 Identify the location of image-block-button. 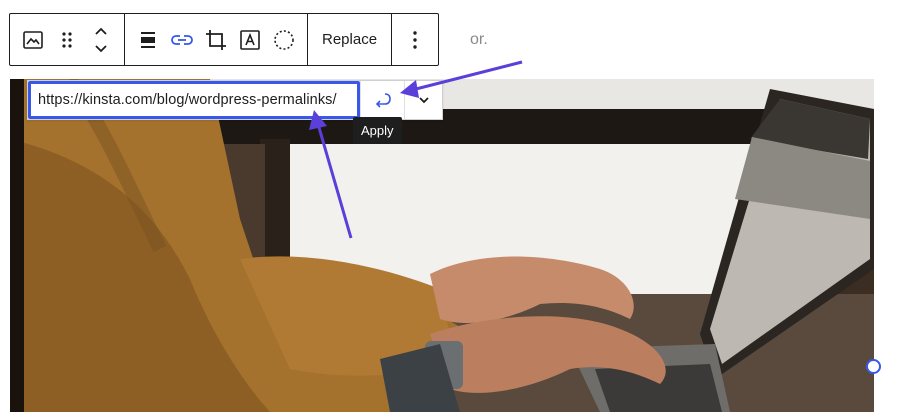
(33, 40).